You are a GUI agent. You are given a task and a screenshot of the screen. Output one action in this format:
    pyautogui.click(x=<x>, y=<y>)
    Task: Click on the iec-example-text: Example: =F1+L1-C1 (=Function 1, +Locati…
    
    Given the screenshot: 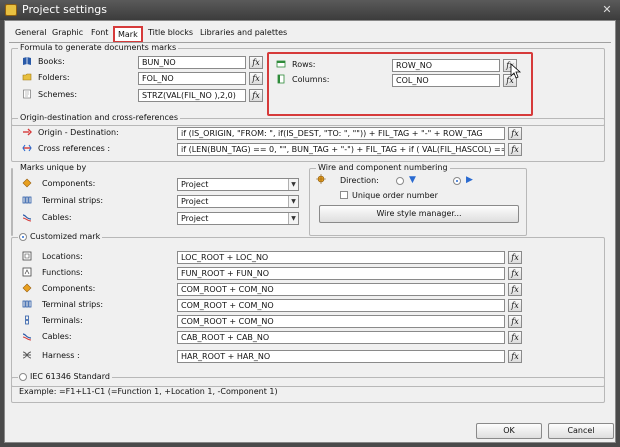 What is the action you would take?
    pyautogui.click(x=148, y=391)
    